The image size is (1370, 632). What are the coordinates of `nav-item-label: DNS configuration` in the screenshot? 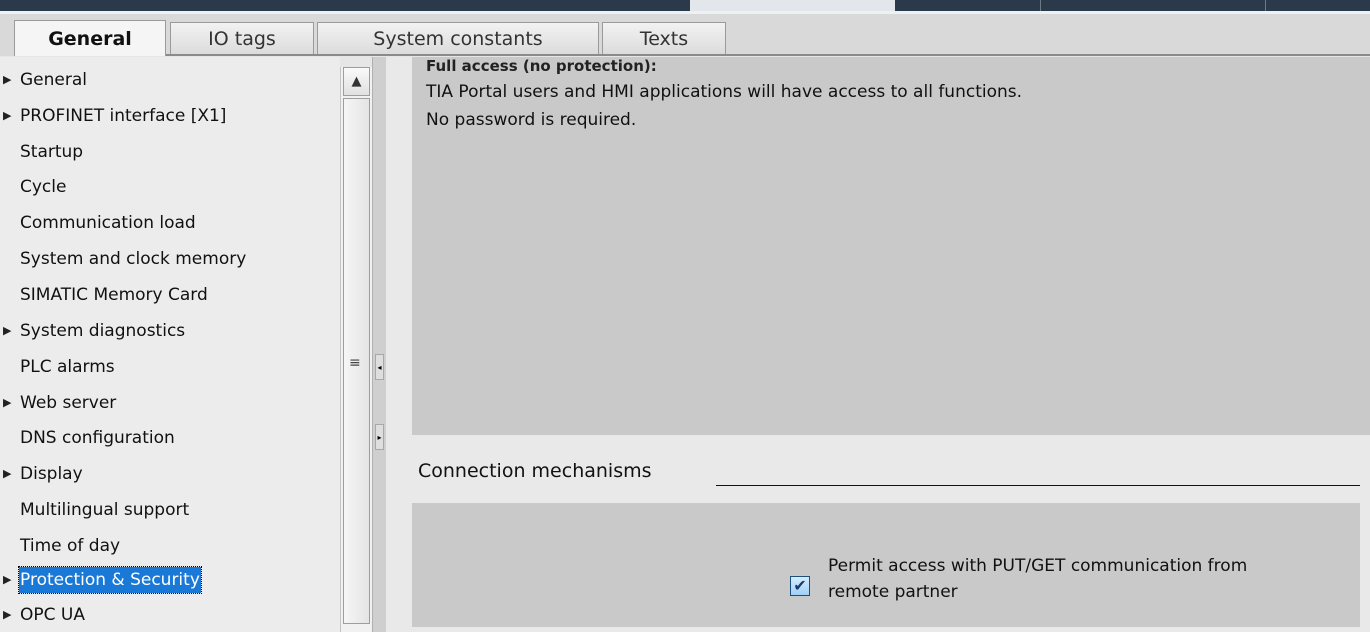 It's located at (97, 438).